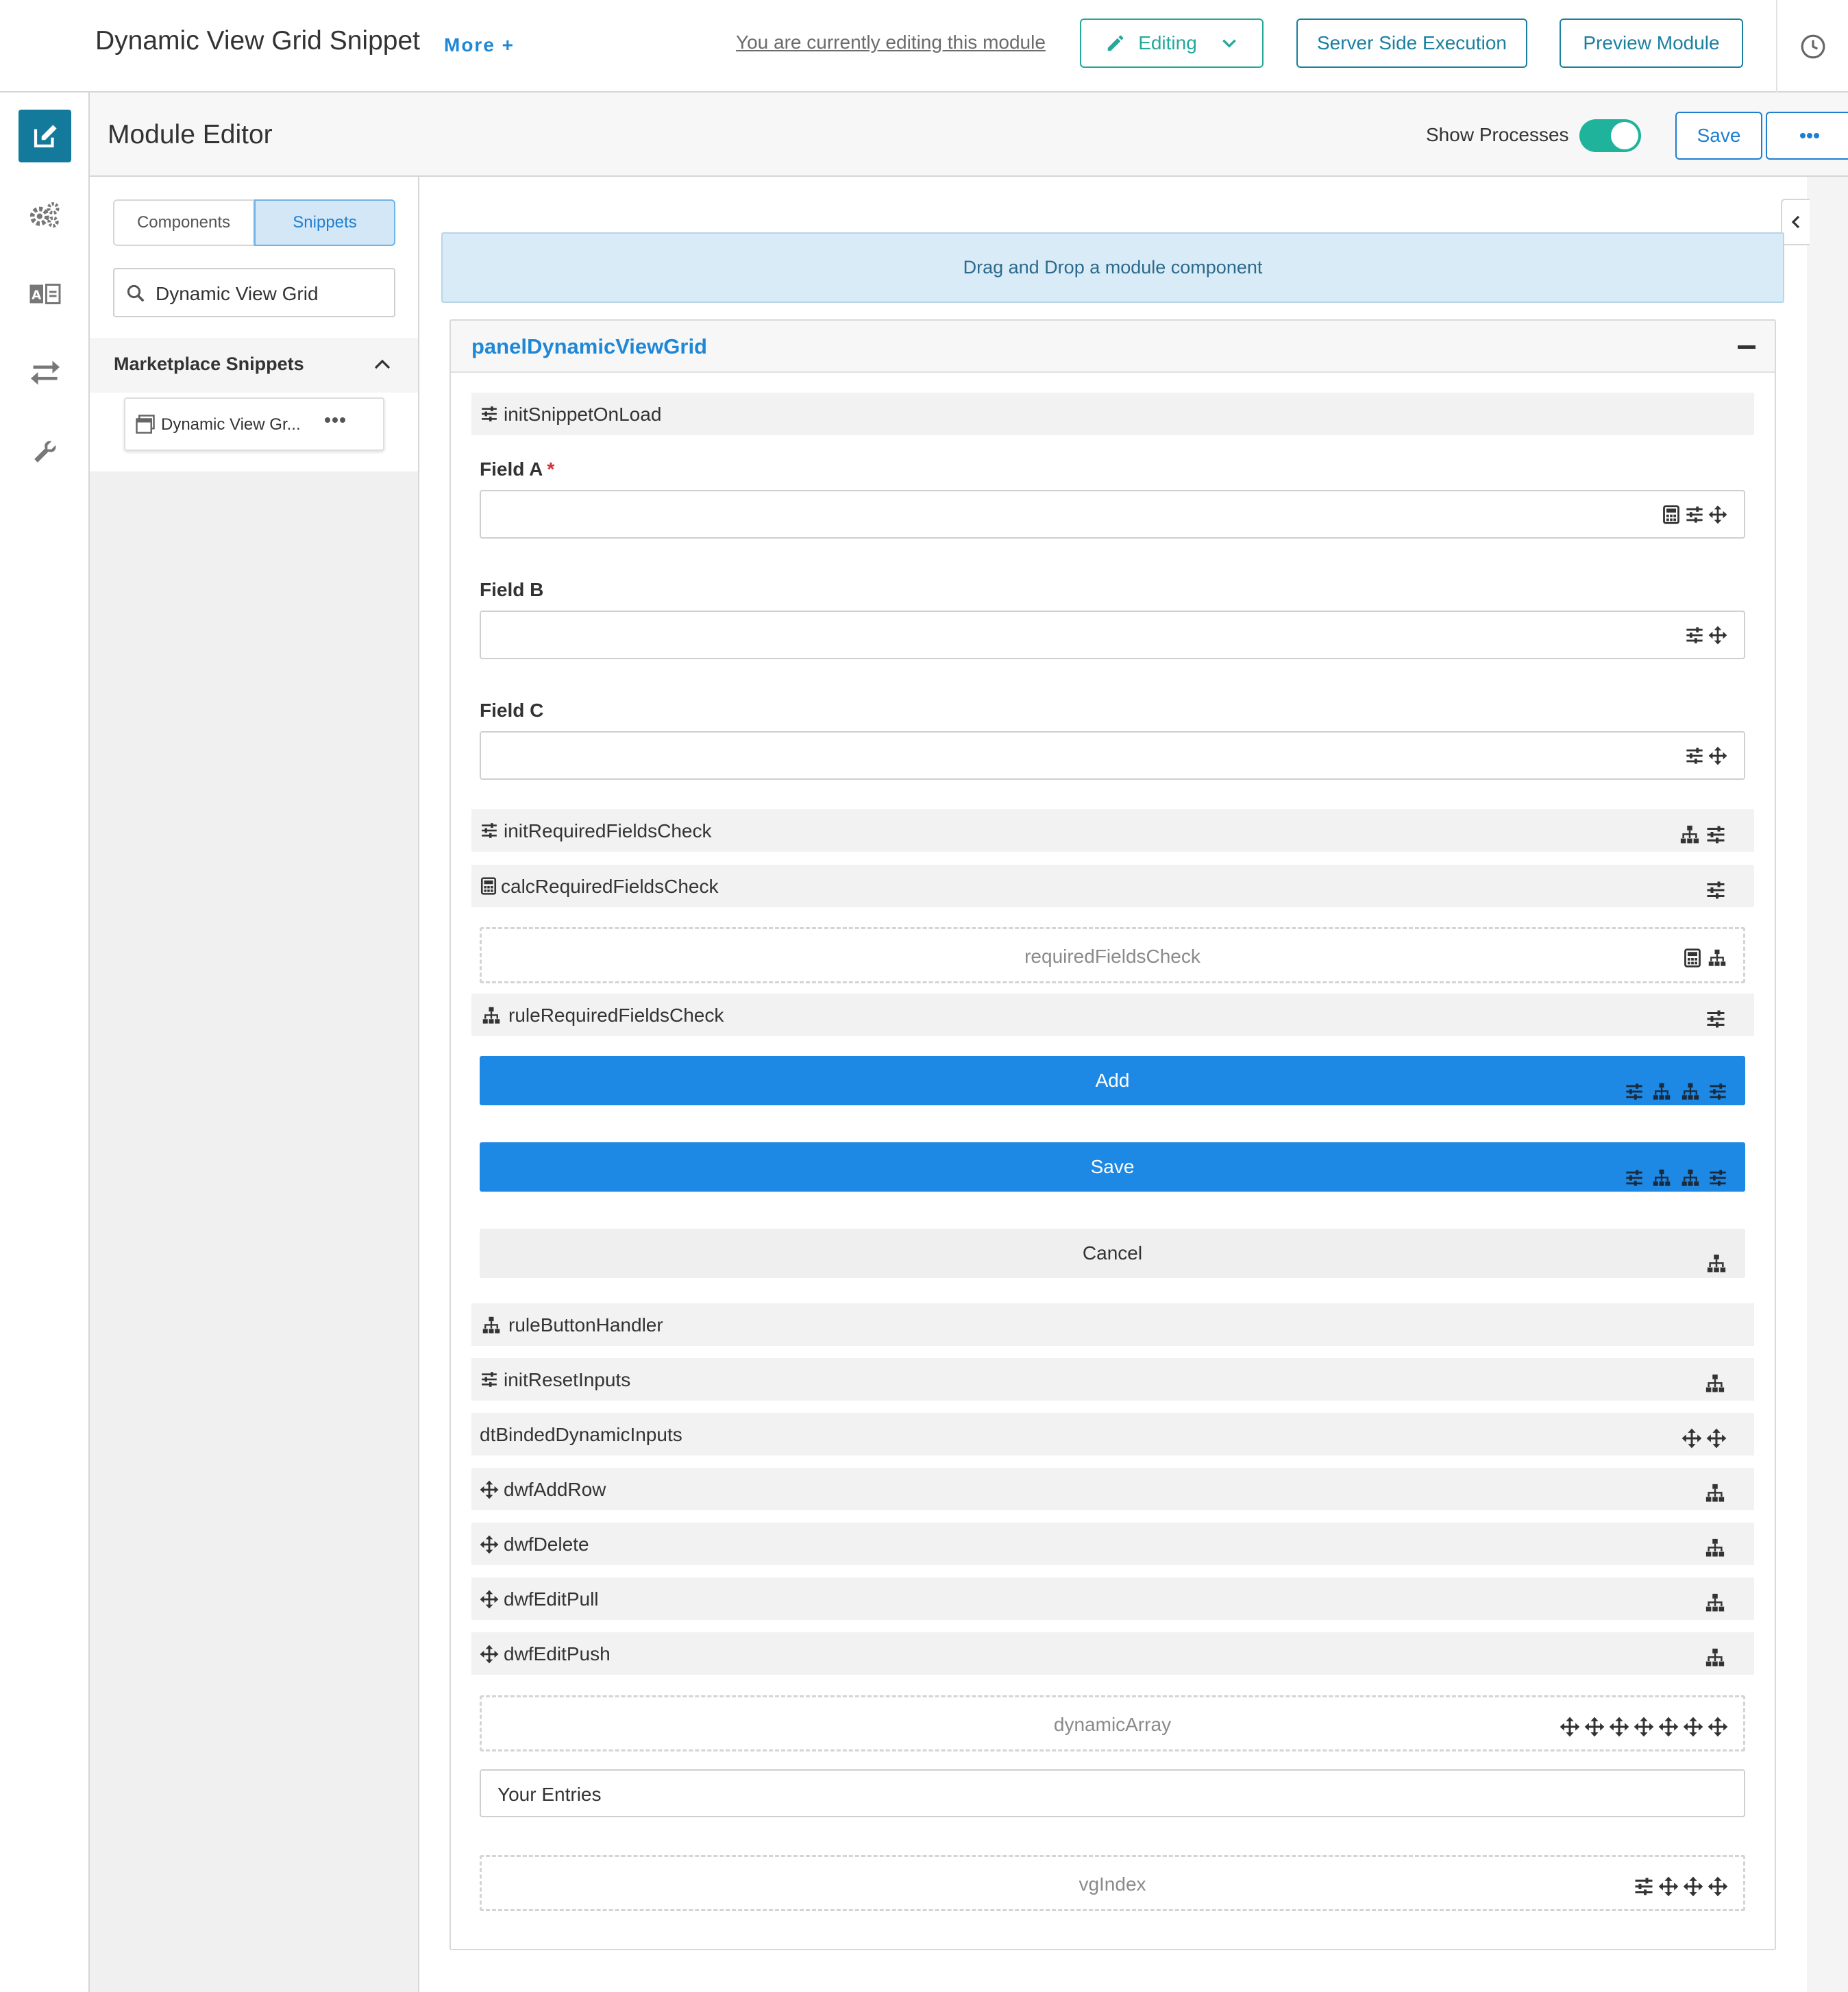 The image size is (1848, 1992). What do you see at coordinates (1112, 1653) in the screenshot?
I see `process-row-dwf-edit-push: dwfEditPush` at bounding box center [1112, 1653].